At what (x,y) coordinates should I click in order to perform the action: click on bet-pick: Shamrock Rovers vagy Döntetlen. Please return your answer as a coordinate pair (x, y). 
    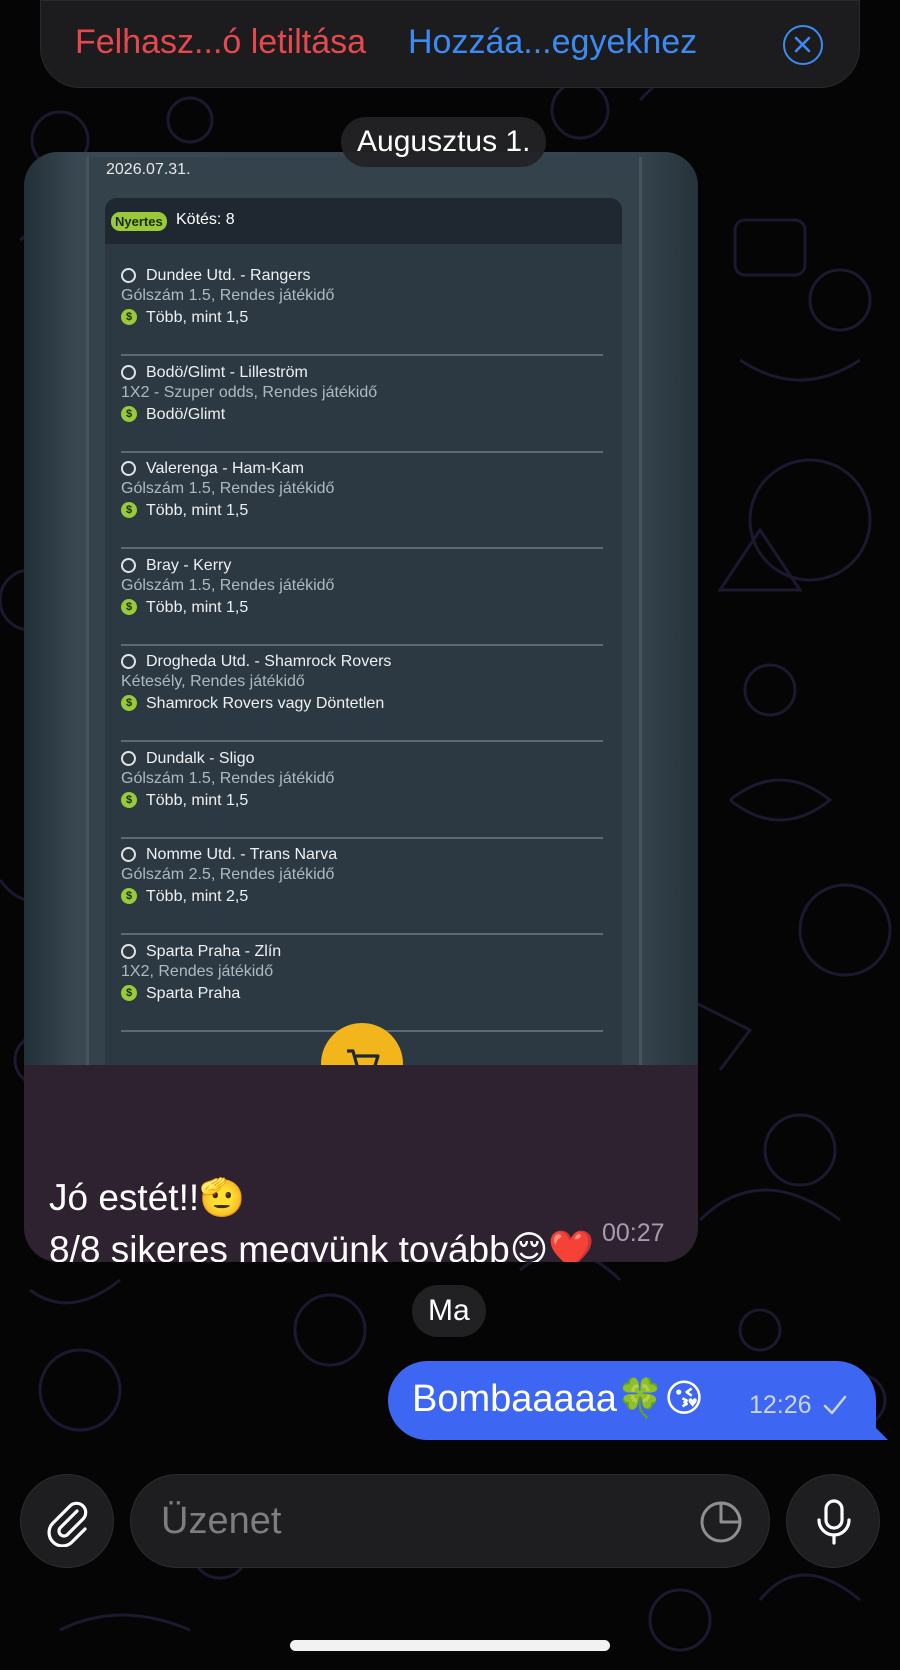
    Looking at the image, I should click on (265, 703).